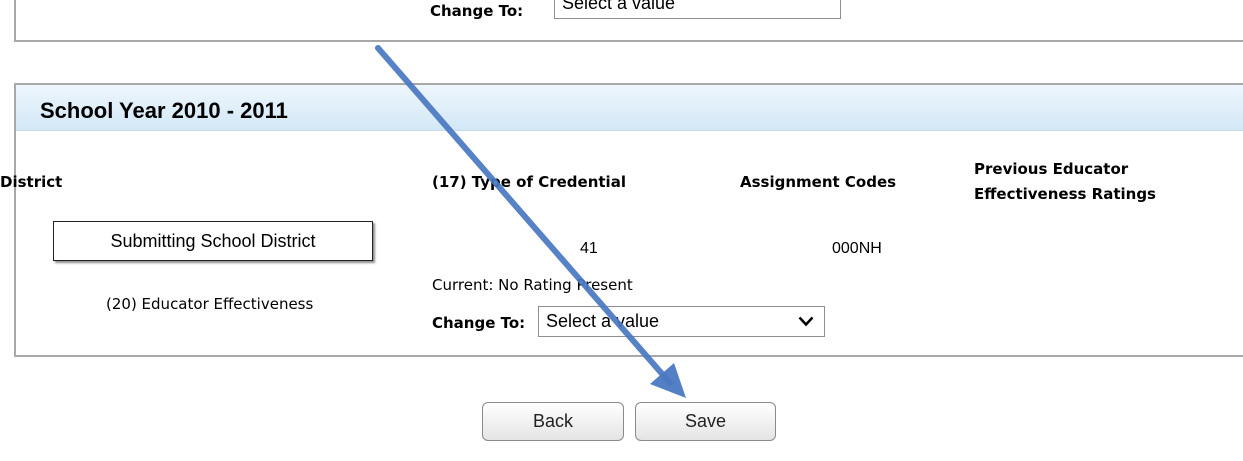 This screenshot has width=1243, height=461. What do you see at coordinates (532, 285) in the screenshot?
I see `current-rating-text: Current: No Rating Present` at bounding box center [532, 285].